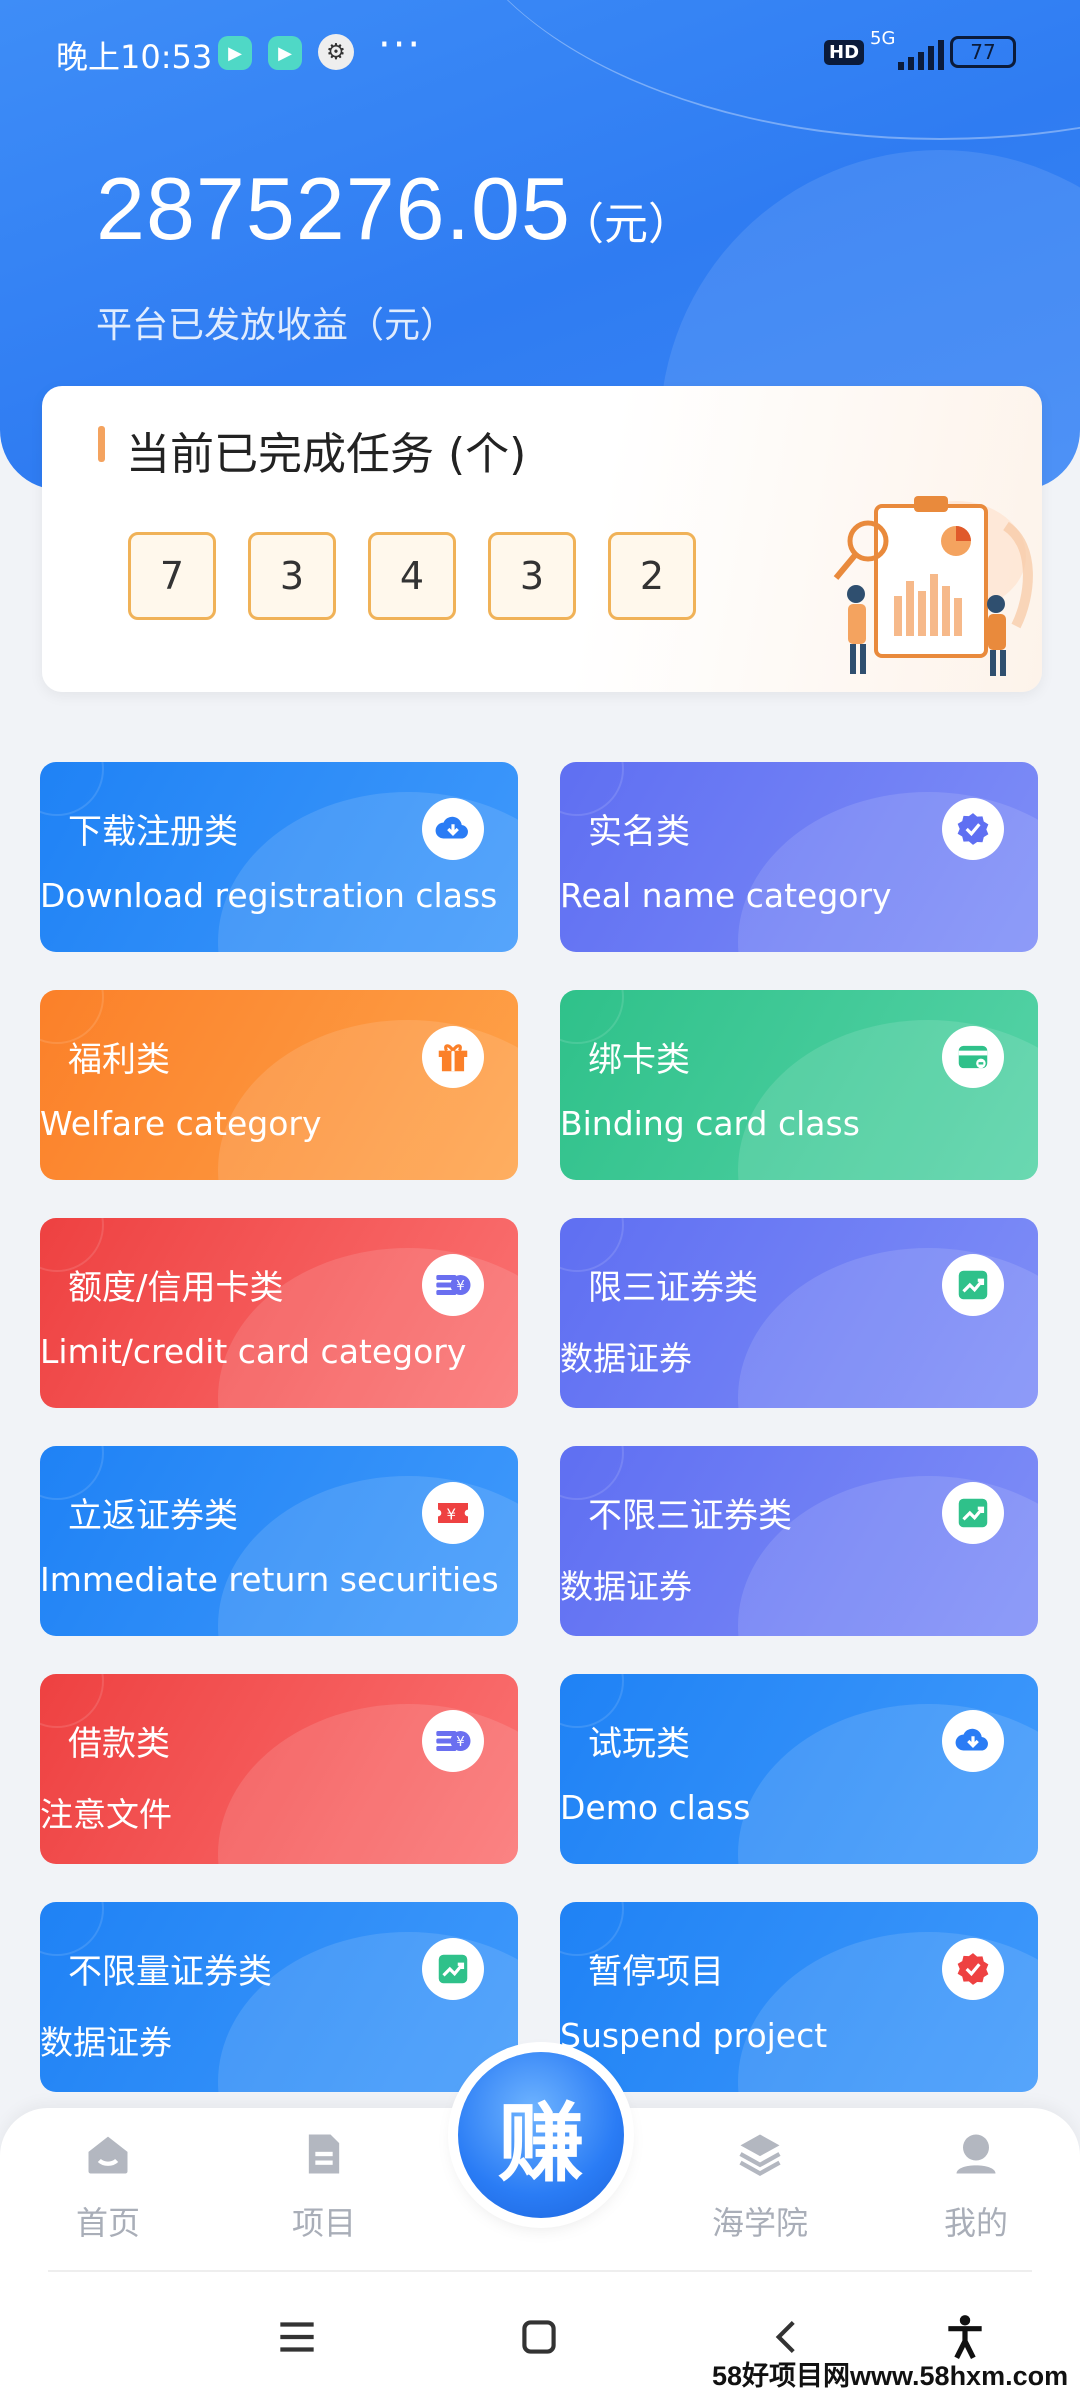  I want to click on category-unlimited-three-securities: 不限三证券类 数据证券, so click(799, 1541).